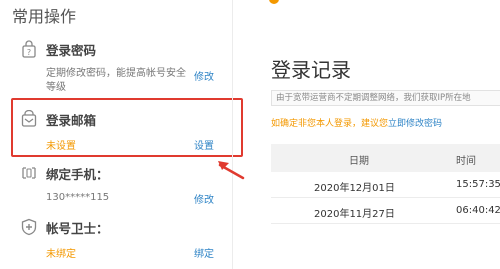 This screenshot has height=269, width=500. Describe the element at coordinates (354, 214) in the screenshot. I see `row-date: 2020年11月27日` at that location.